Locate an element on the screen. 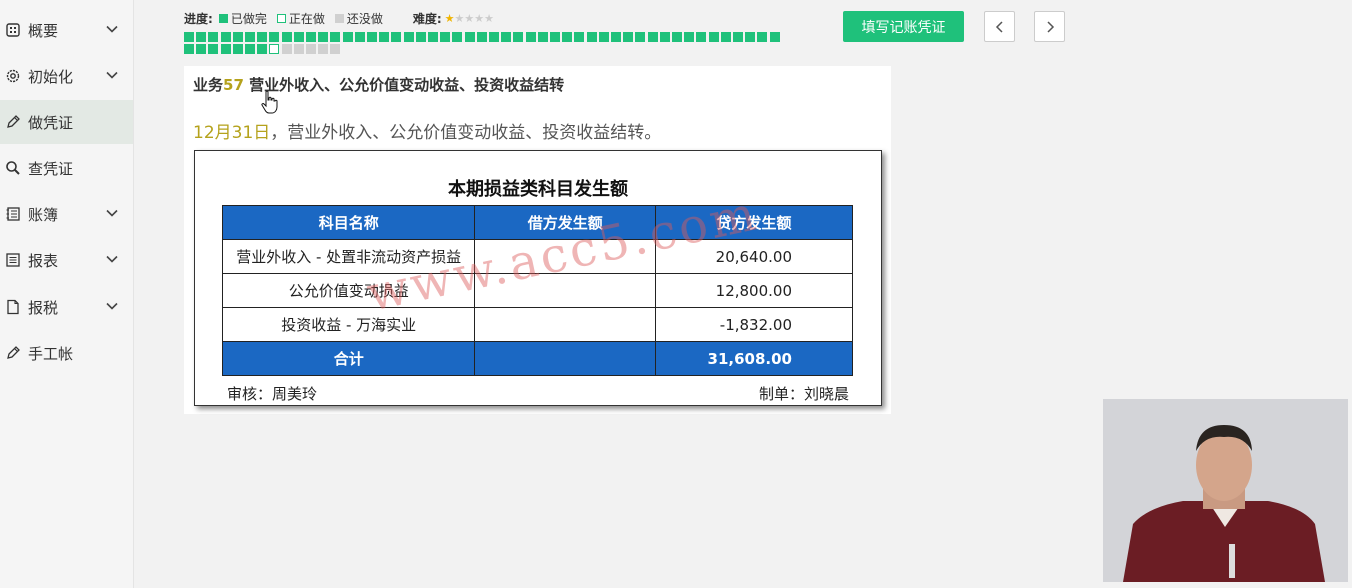  sidebar-item-3: 查凭证 is located at coordinates (66, 168).